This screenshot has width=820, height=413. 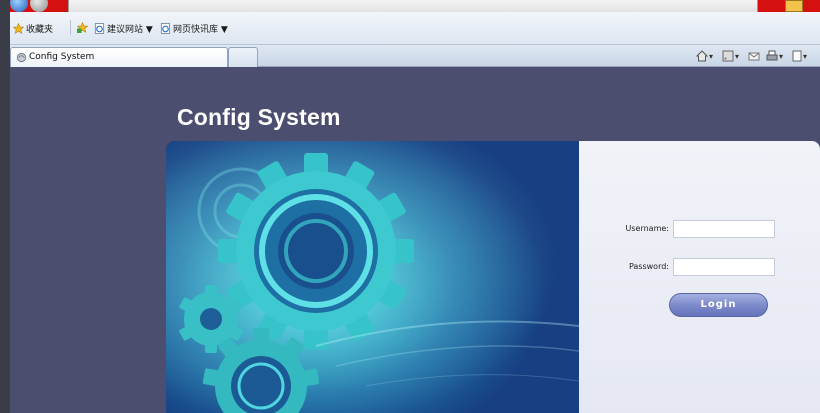 I want to click on password-field, so click(x=724, y=267).